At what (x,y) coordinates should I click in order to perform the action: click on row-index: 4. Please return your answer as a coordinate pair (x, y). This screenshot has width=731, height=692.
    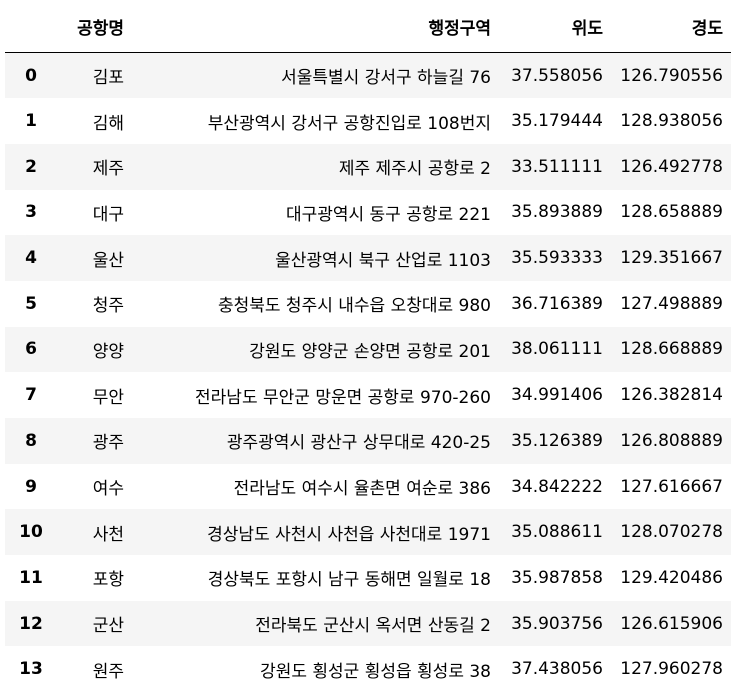
    Looking at the image, I should click on (31, 258).